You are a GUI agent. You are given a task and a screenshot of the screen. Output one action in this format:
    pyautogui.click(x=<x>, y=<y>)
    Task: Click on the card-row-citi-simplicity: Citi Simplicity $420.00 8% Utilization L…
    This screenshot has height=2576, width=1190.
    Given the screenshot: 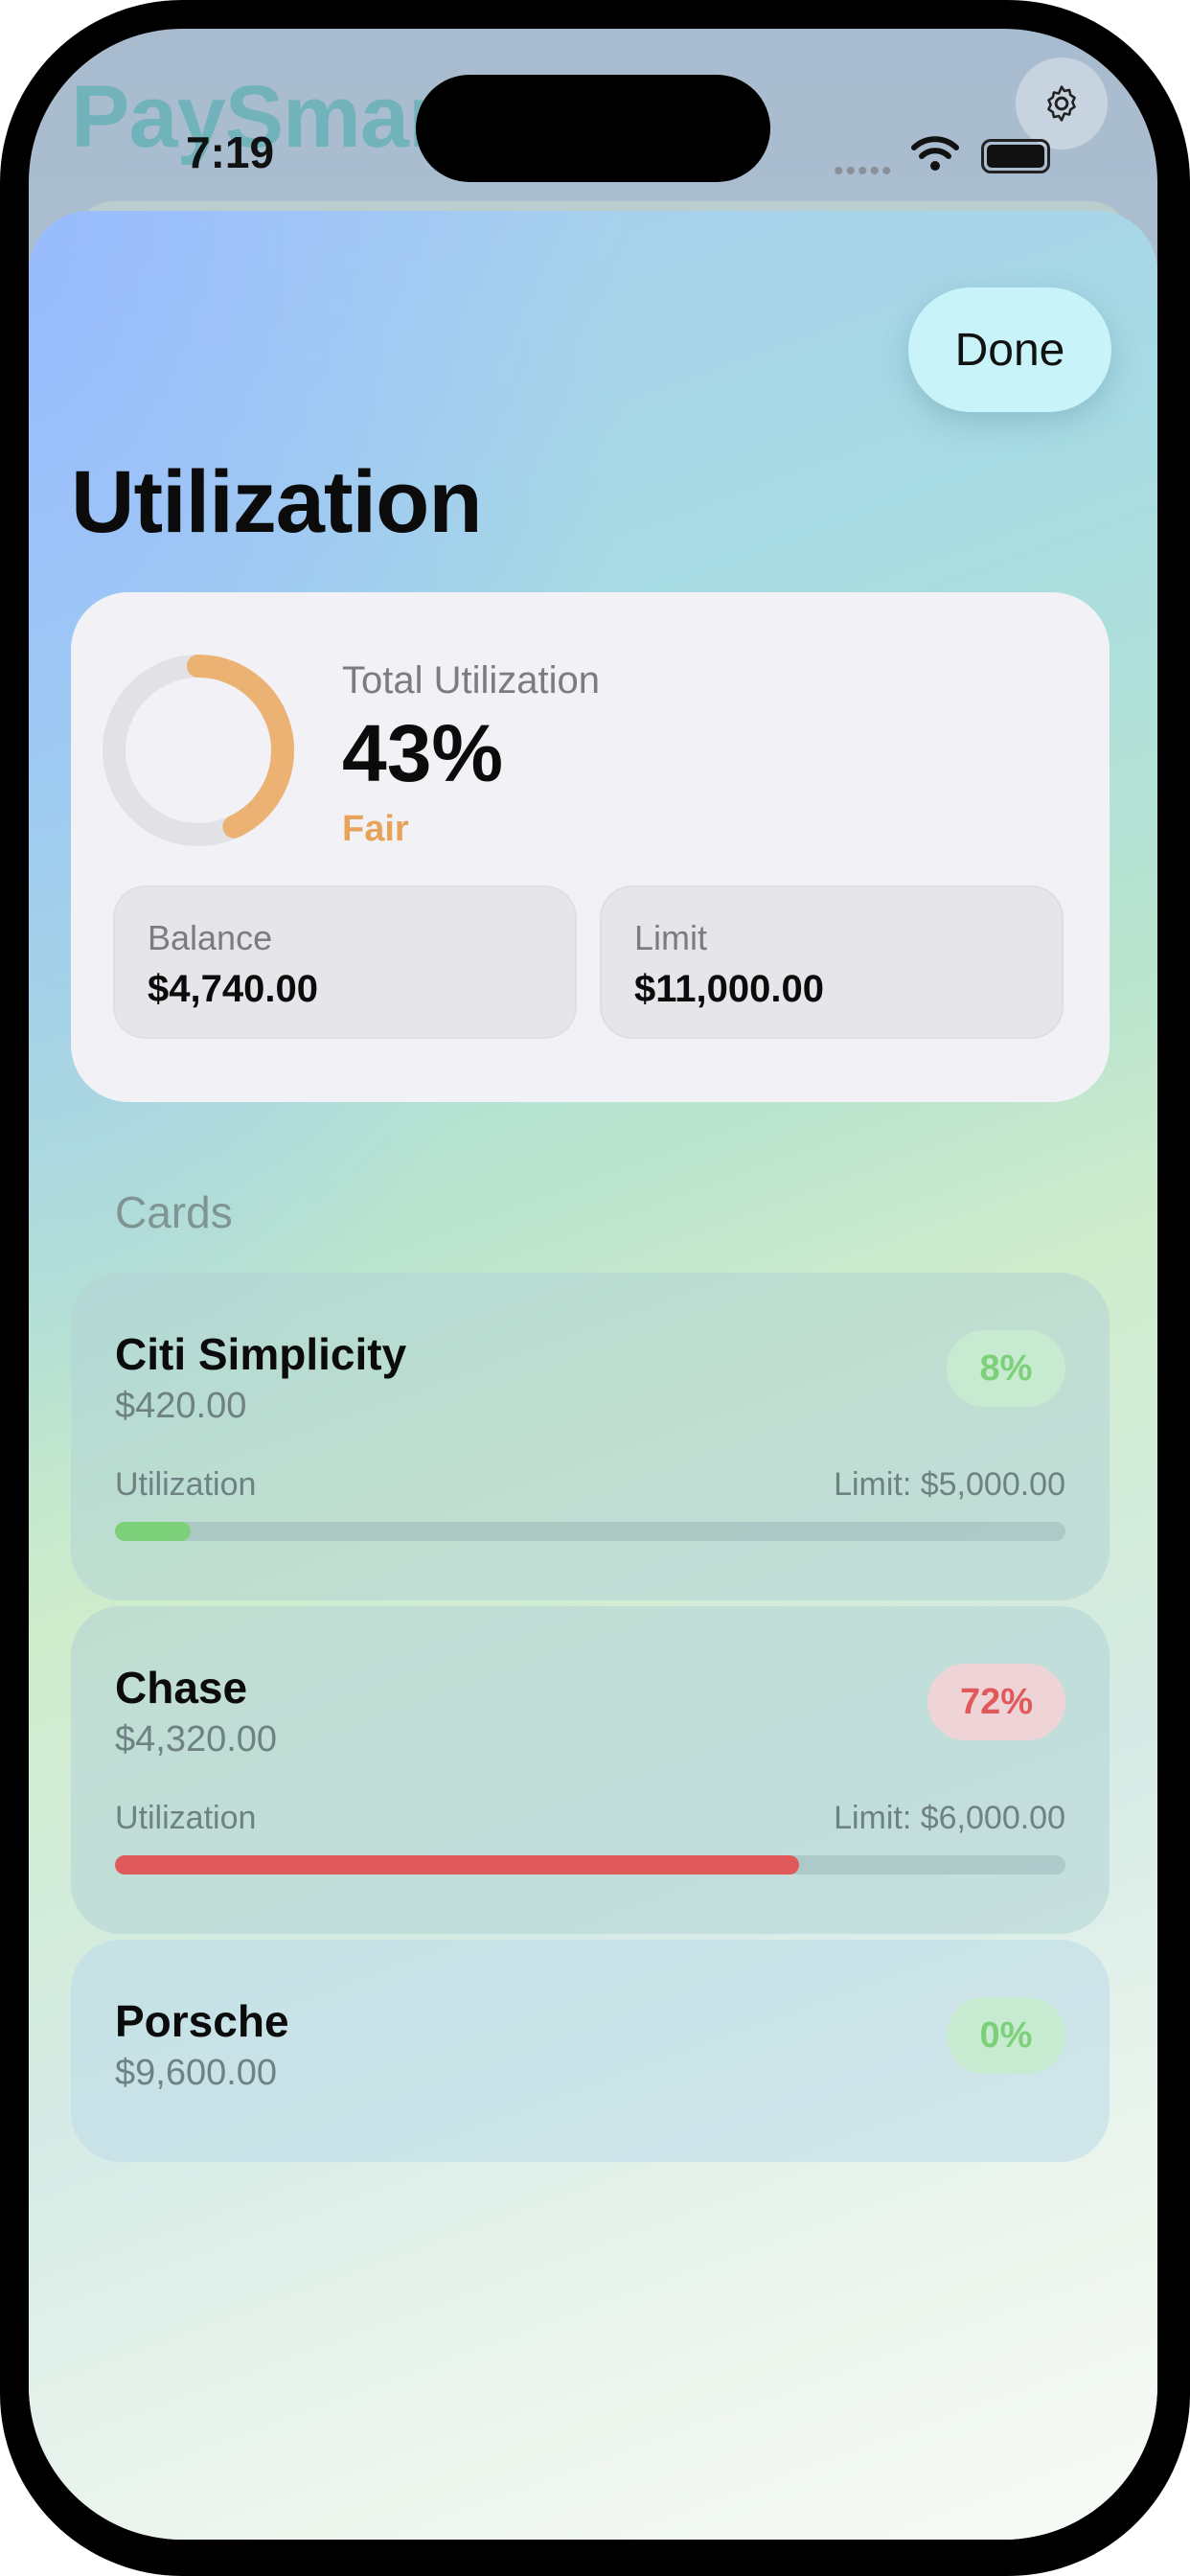 What is the action you would take?
    pyautogui.click(x=590, y=1436)
    